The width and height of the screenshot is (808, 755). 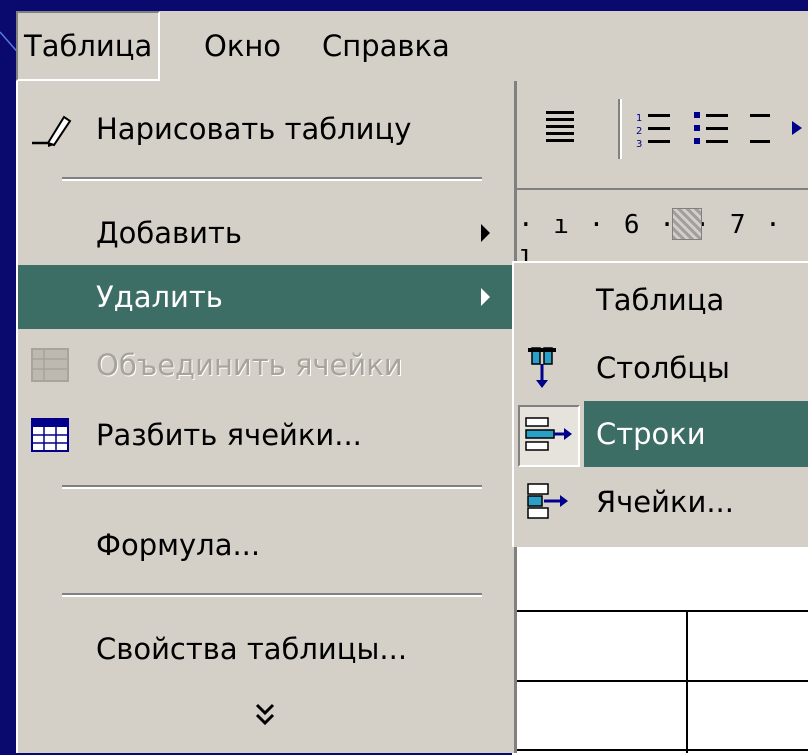 I want to click on submenu-item-rows: Строки, so click(x=661, y=434).